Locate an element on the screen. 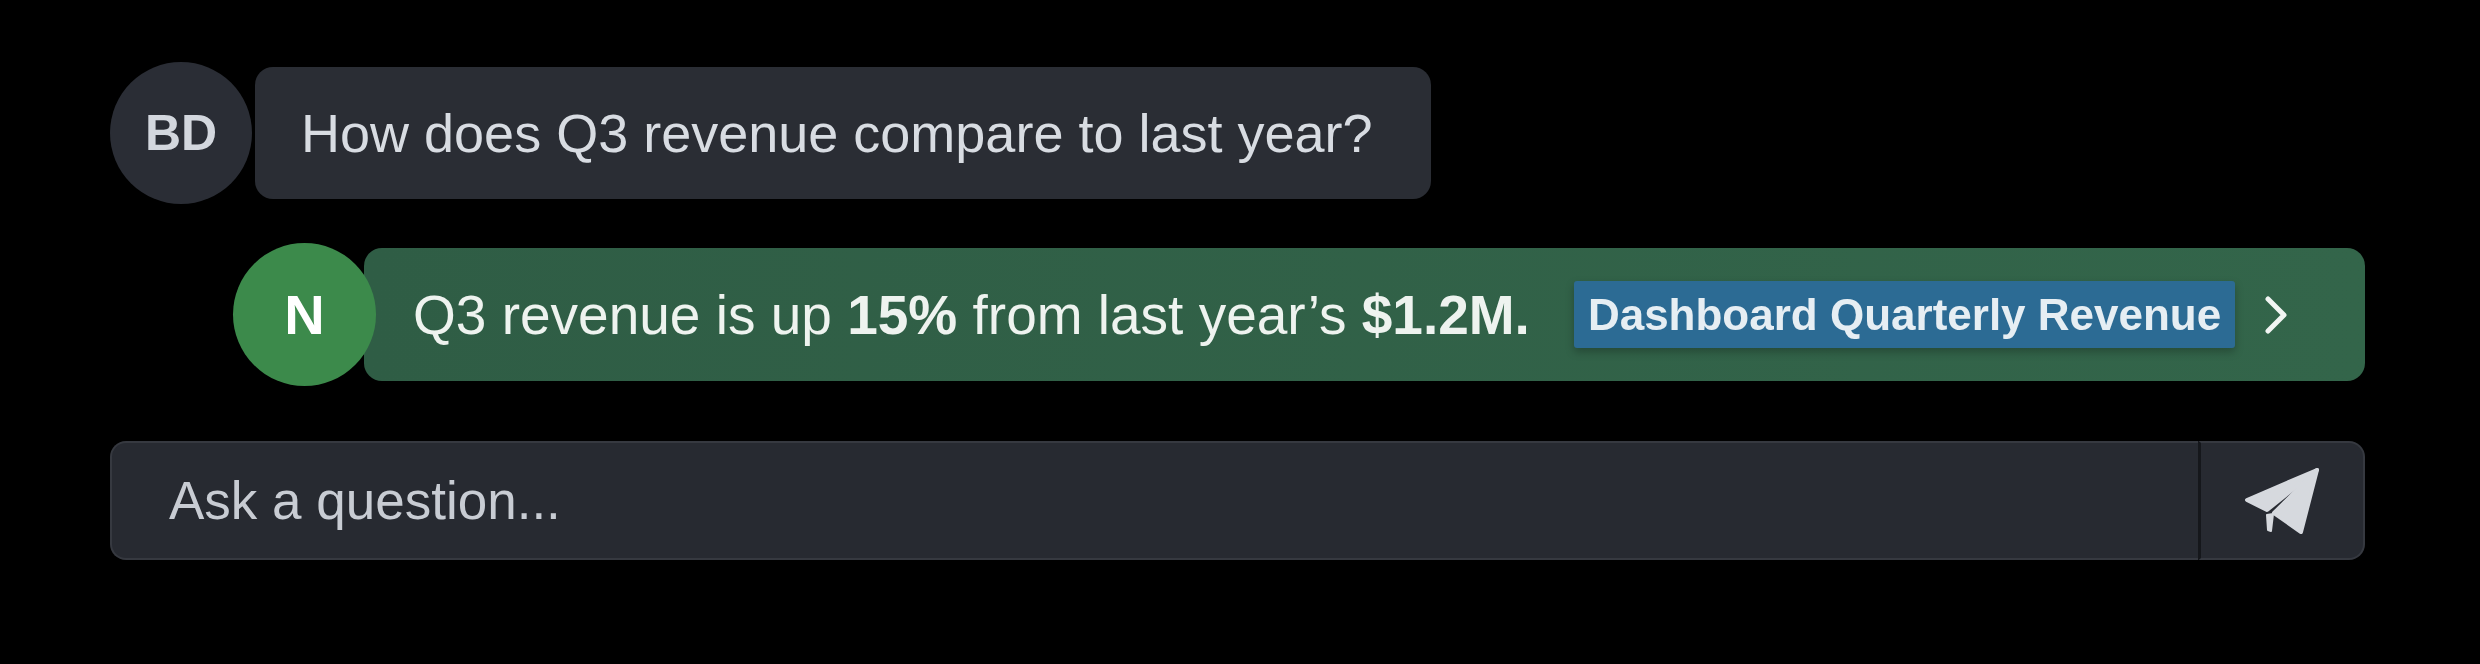 Image resolution: width=2480 pixels, height=664 pixels. chevron-right-icon is located at coordinates (2276, 314).